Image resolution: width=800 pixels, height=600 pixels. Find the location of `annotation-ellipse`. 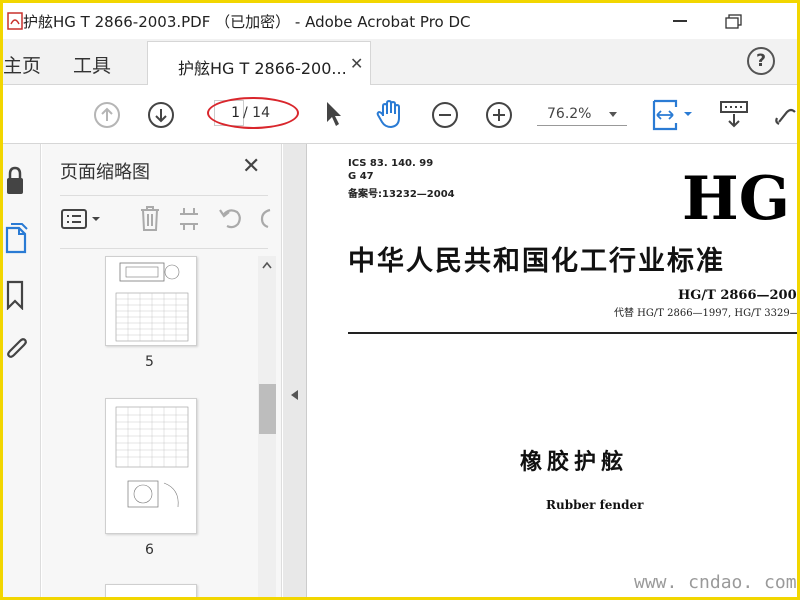

annotation-ellipse is located at coordinates (253, 113).